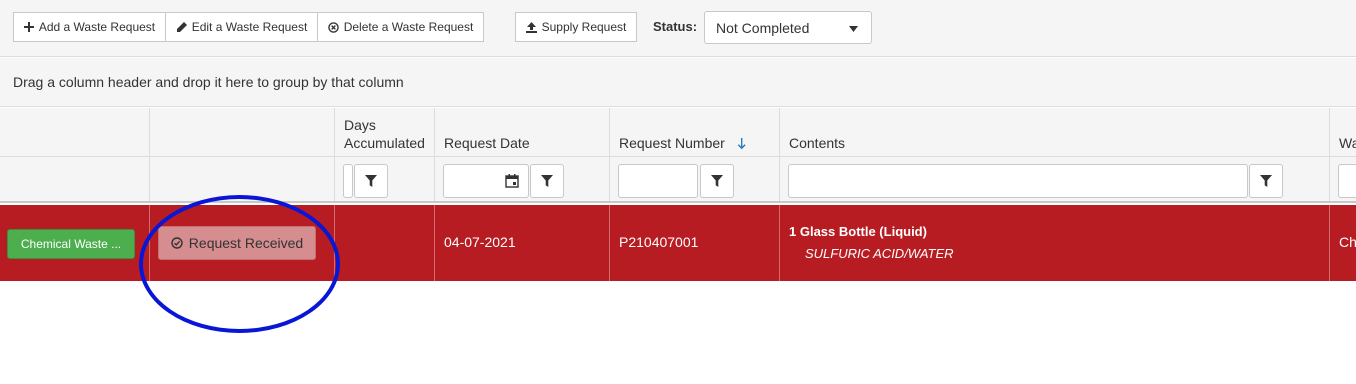  I want to click on pencil-icon, so click(181, 26).